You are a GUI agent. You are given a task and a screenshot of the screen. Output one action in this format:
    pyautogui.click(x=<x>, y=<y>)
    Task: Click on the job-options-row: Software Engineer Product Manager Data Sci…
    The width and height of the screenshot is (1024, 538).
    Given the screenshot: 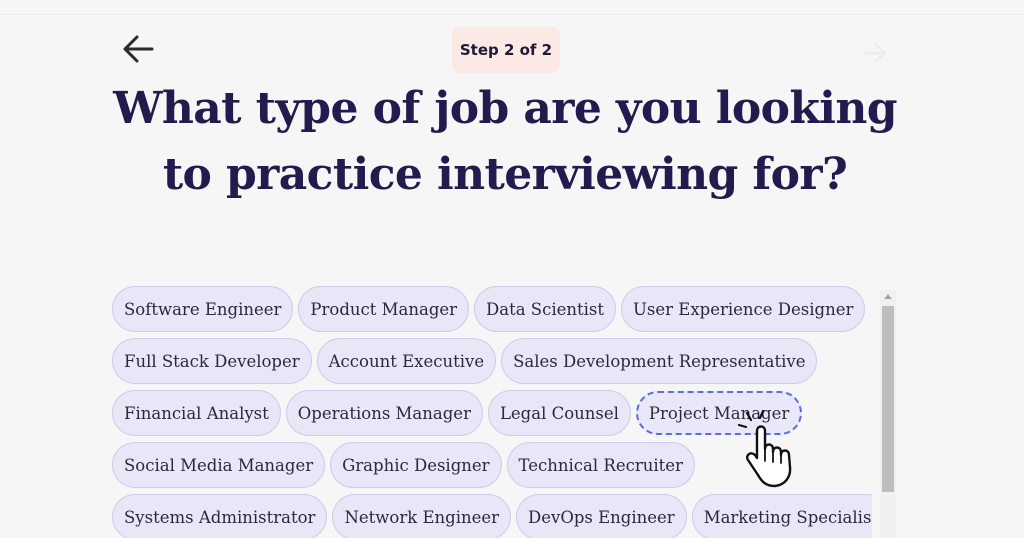 What is the action you would take?
    pyautogui.click(x=492, y=309)
    